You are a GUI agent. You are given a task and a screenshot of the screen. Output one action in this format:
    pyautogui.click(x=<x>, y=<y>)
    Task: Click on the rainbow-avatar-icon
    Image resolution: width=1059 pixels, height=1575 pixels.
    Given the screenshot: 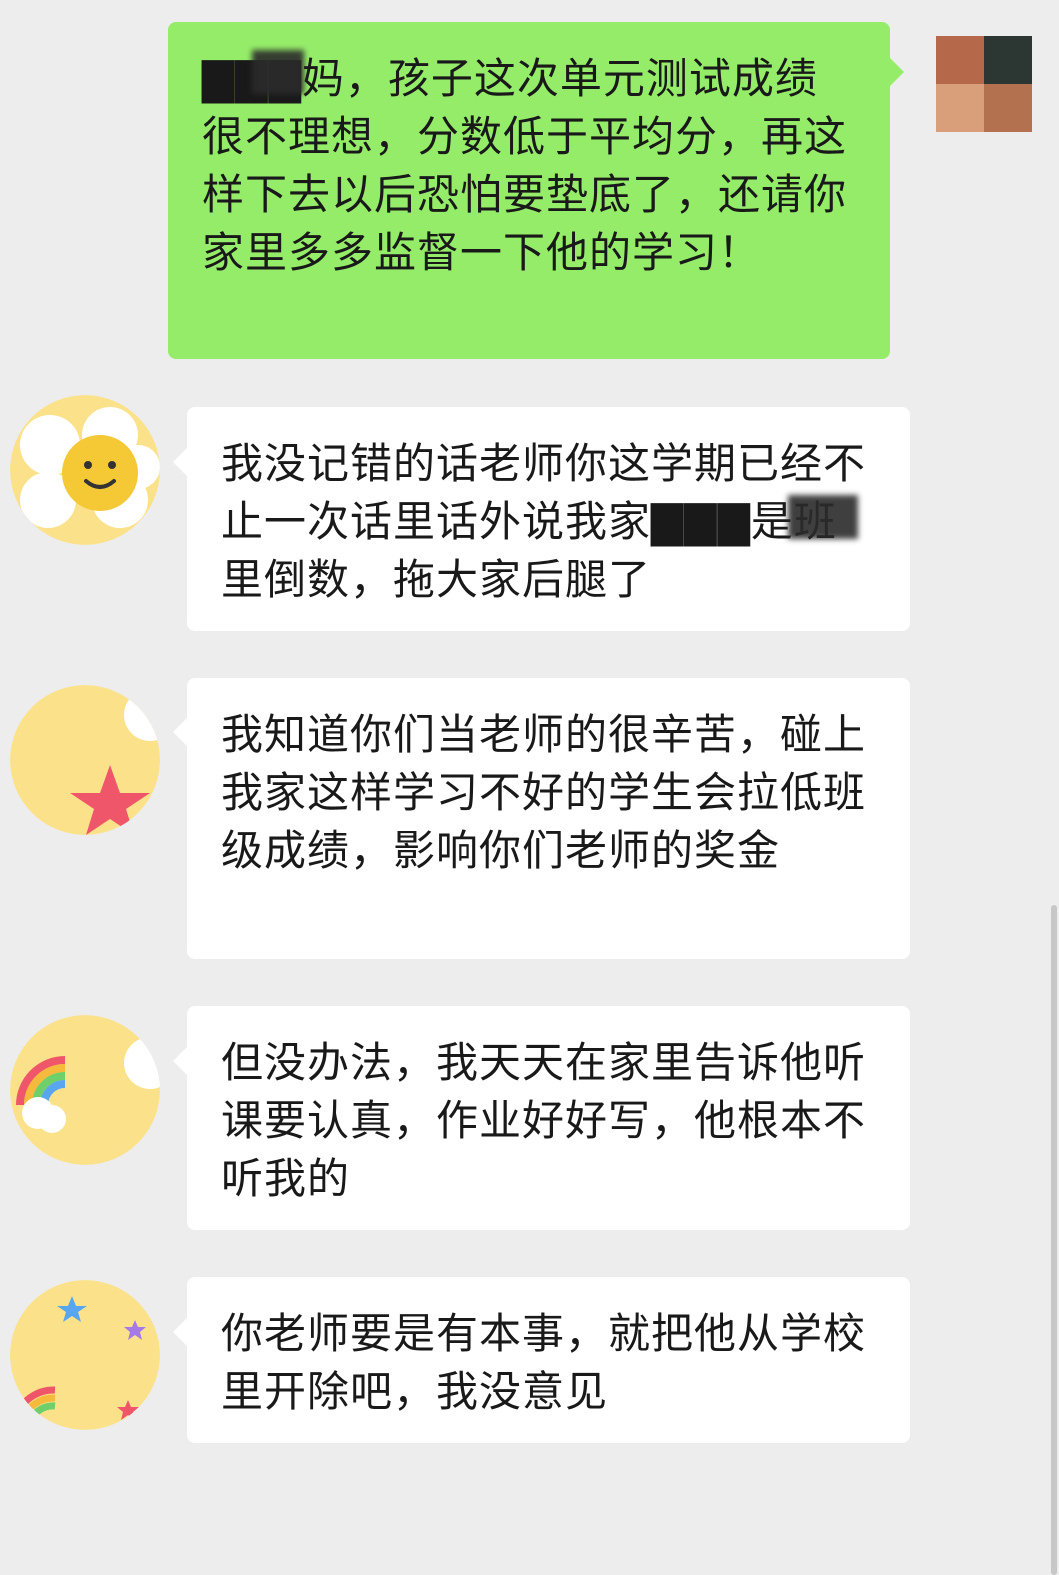 What is the action you would take?
    pyautogui.click(x=85, y=1090)
    